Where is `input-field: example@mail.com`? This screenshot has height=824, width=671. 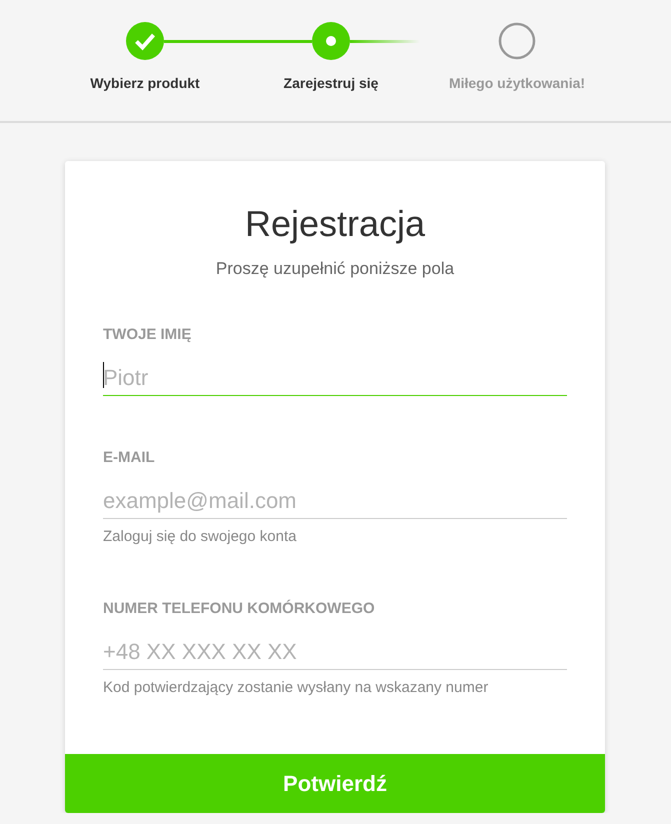 input-field: example@mail.com is located at coordinates (335, 497).